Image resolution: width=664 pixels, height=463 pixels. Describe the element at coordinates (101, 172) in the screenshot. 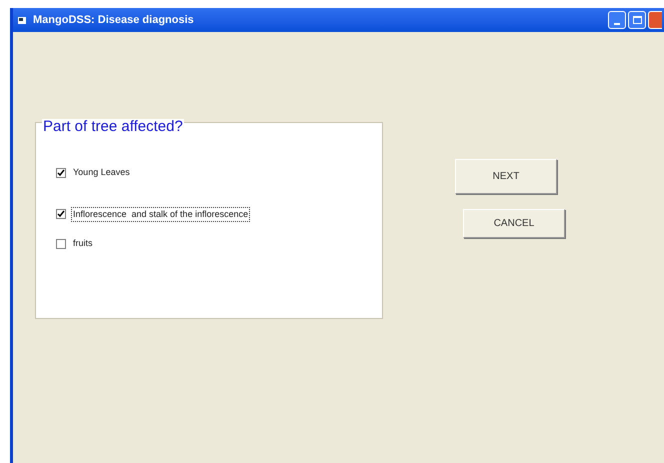

I see `checkbox-label: Young Leaves` at that location.